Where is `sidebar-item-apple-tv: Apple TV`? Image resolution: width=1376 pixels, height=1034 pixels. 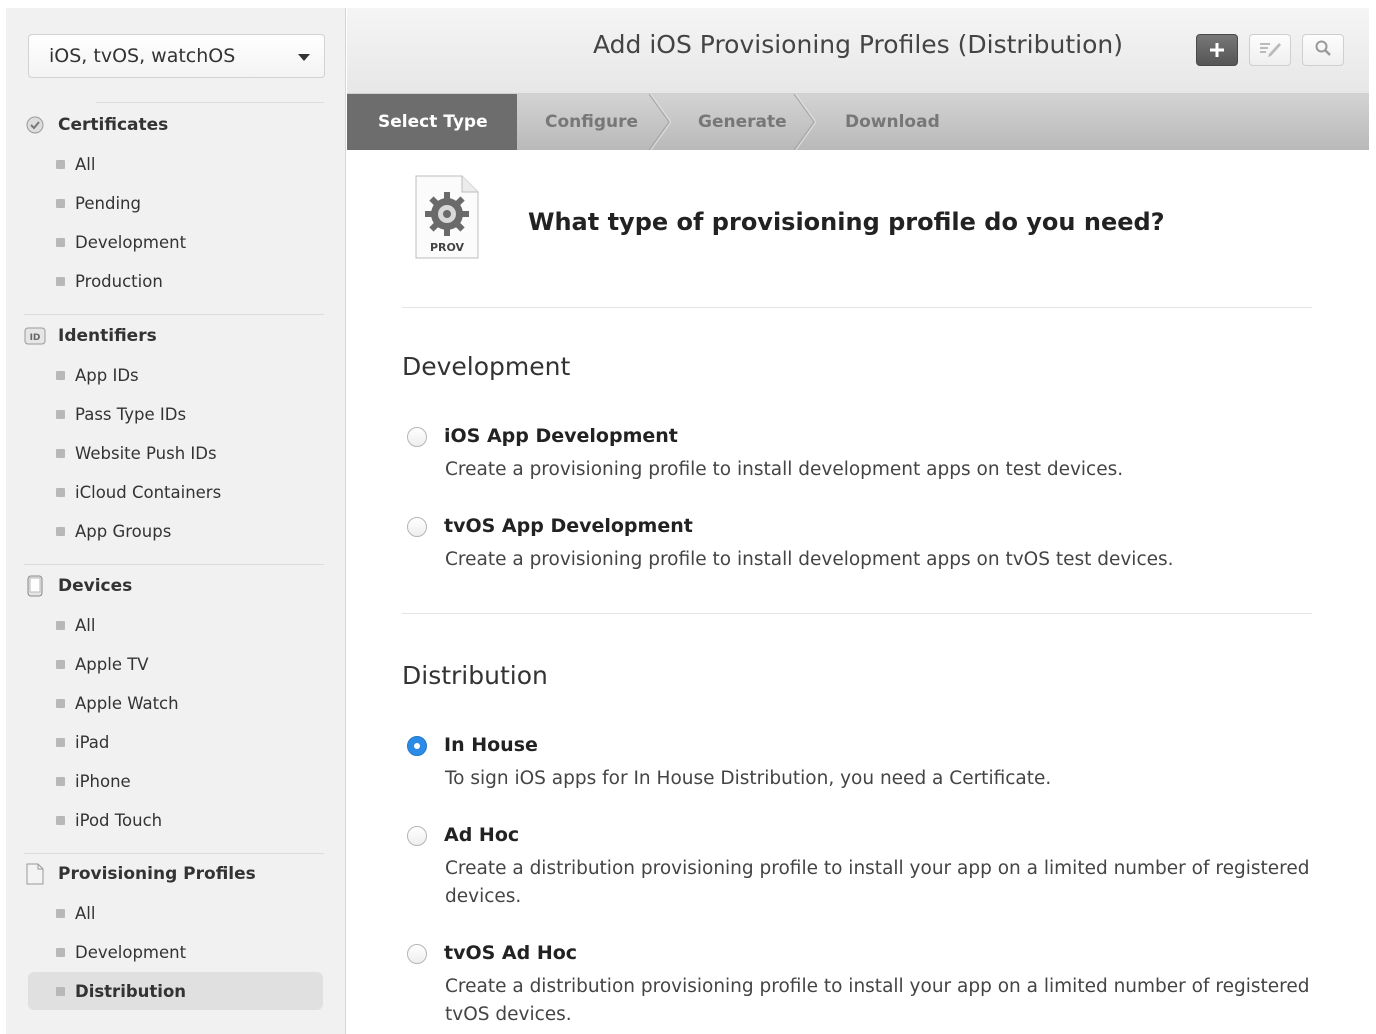
sidebar-item-apple-tv: Apple TV is located at coordinates (102, 664).